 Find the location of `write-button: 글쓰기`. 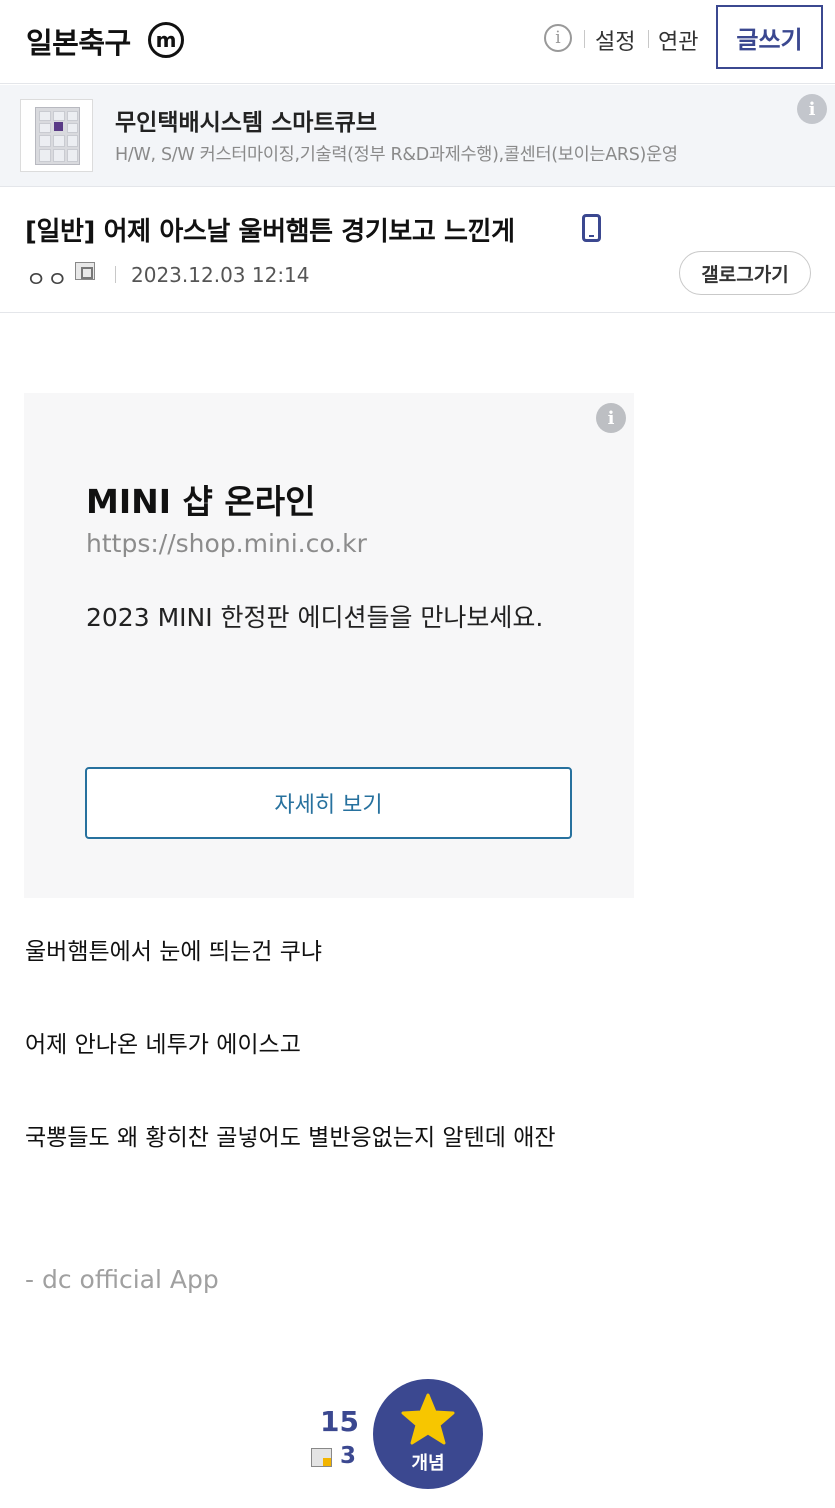

write-button: 글쓰기 is located at coordinates (769, 37).